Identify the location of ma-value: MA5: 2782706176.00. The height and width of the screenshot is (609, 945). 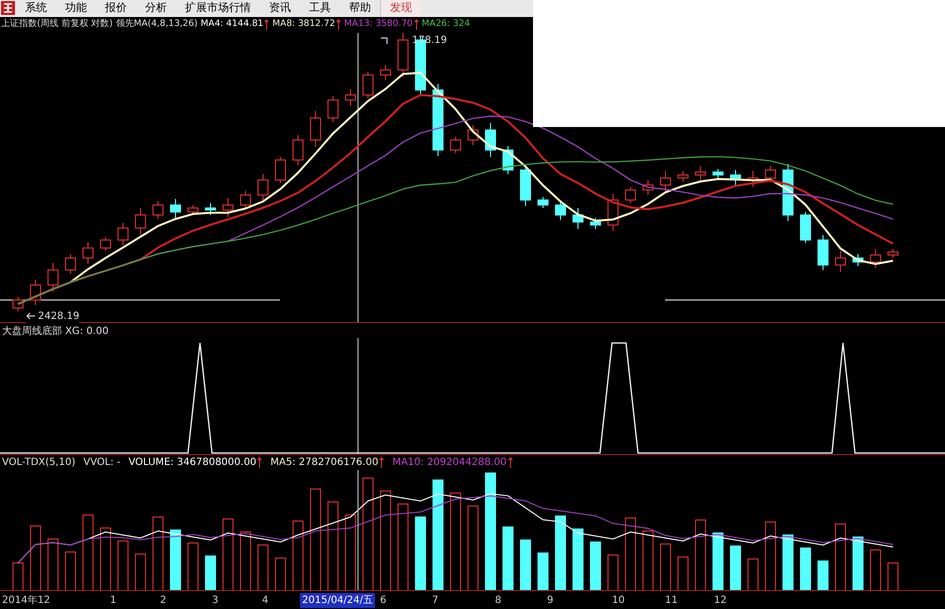
(324, 463).